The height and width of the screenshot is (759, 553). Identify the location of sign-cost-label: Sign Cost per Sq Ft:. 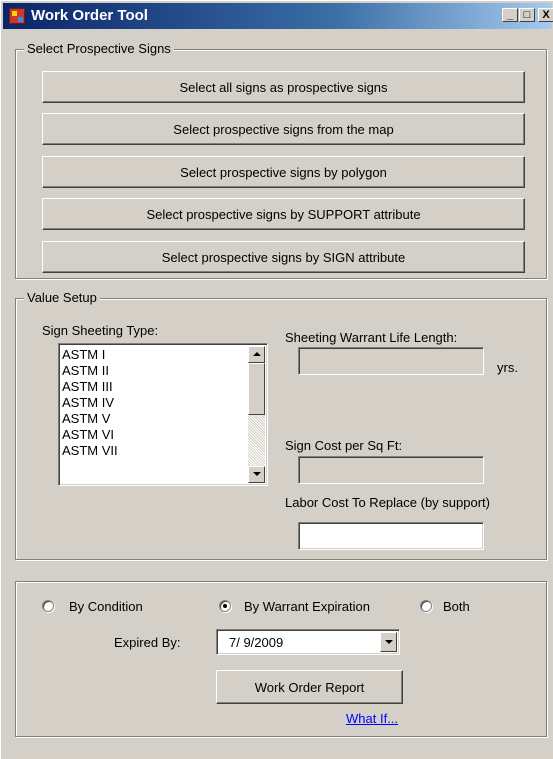
(344, 445).